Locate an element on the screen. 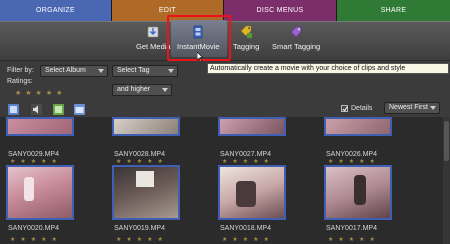 The height and width of the screenshot is (244, 450). smart-tag-icon is located at coordinates (296, 32).